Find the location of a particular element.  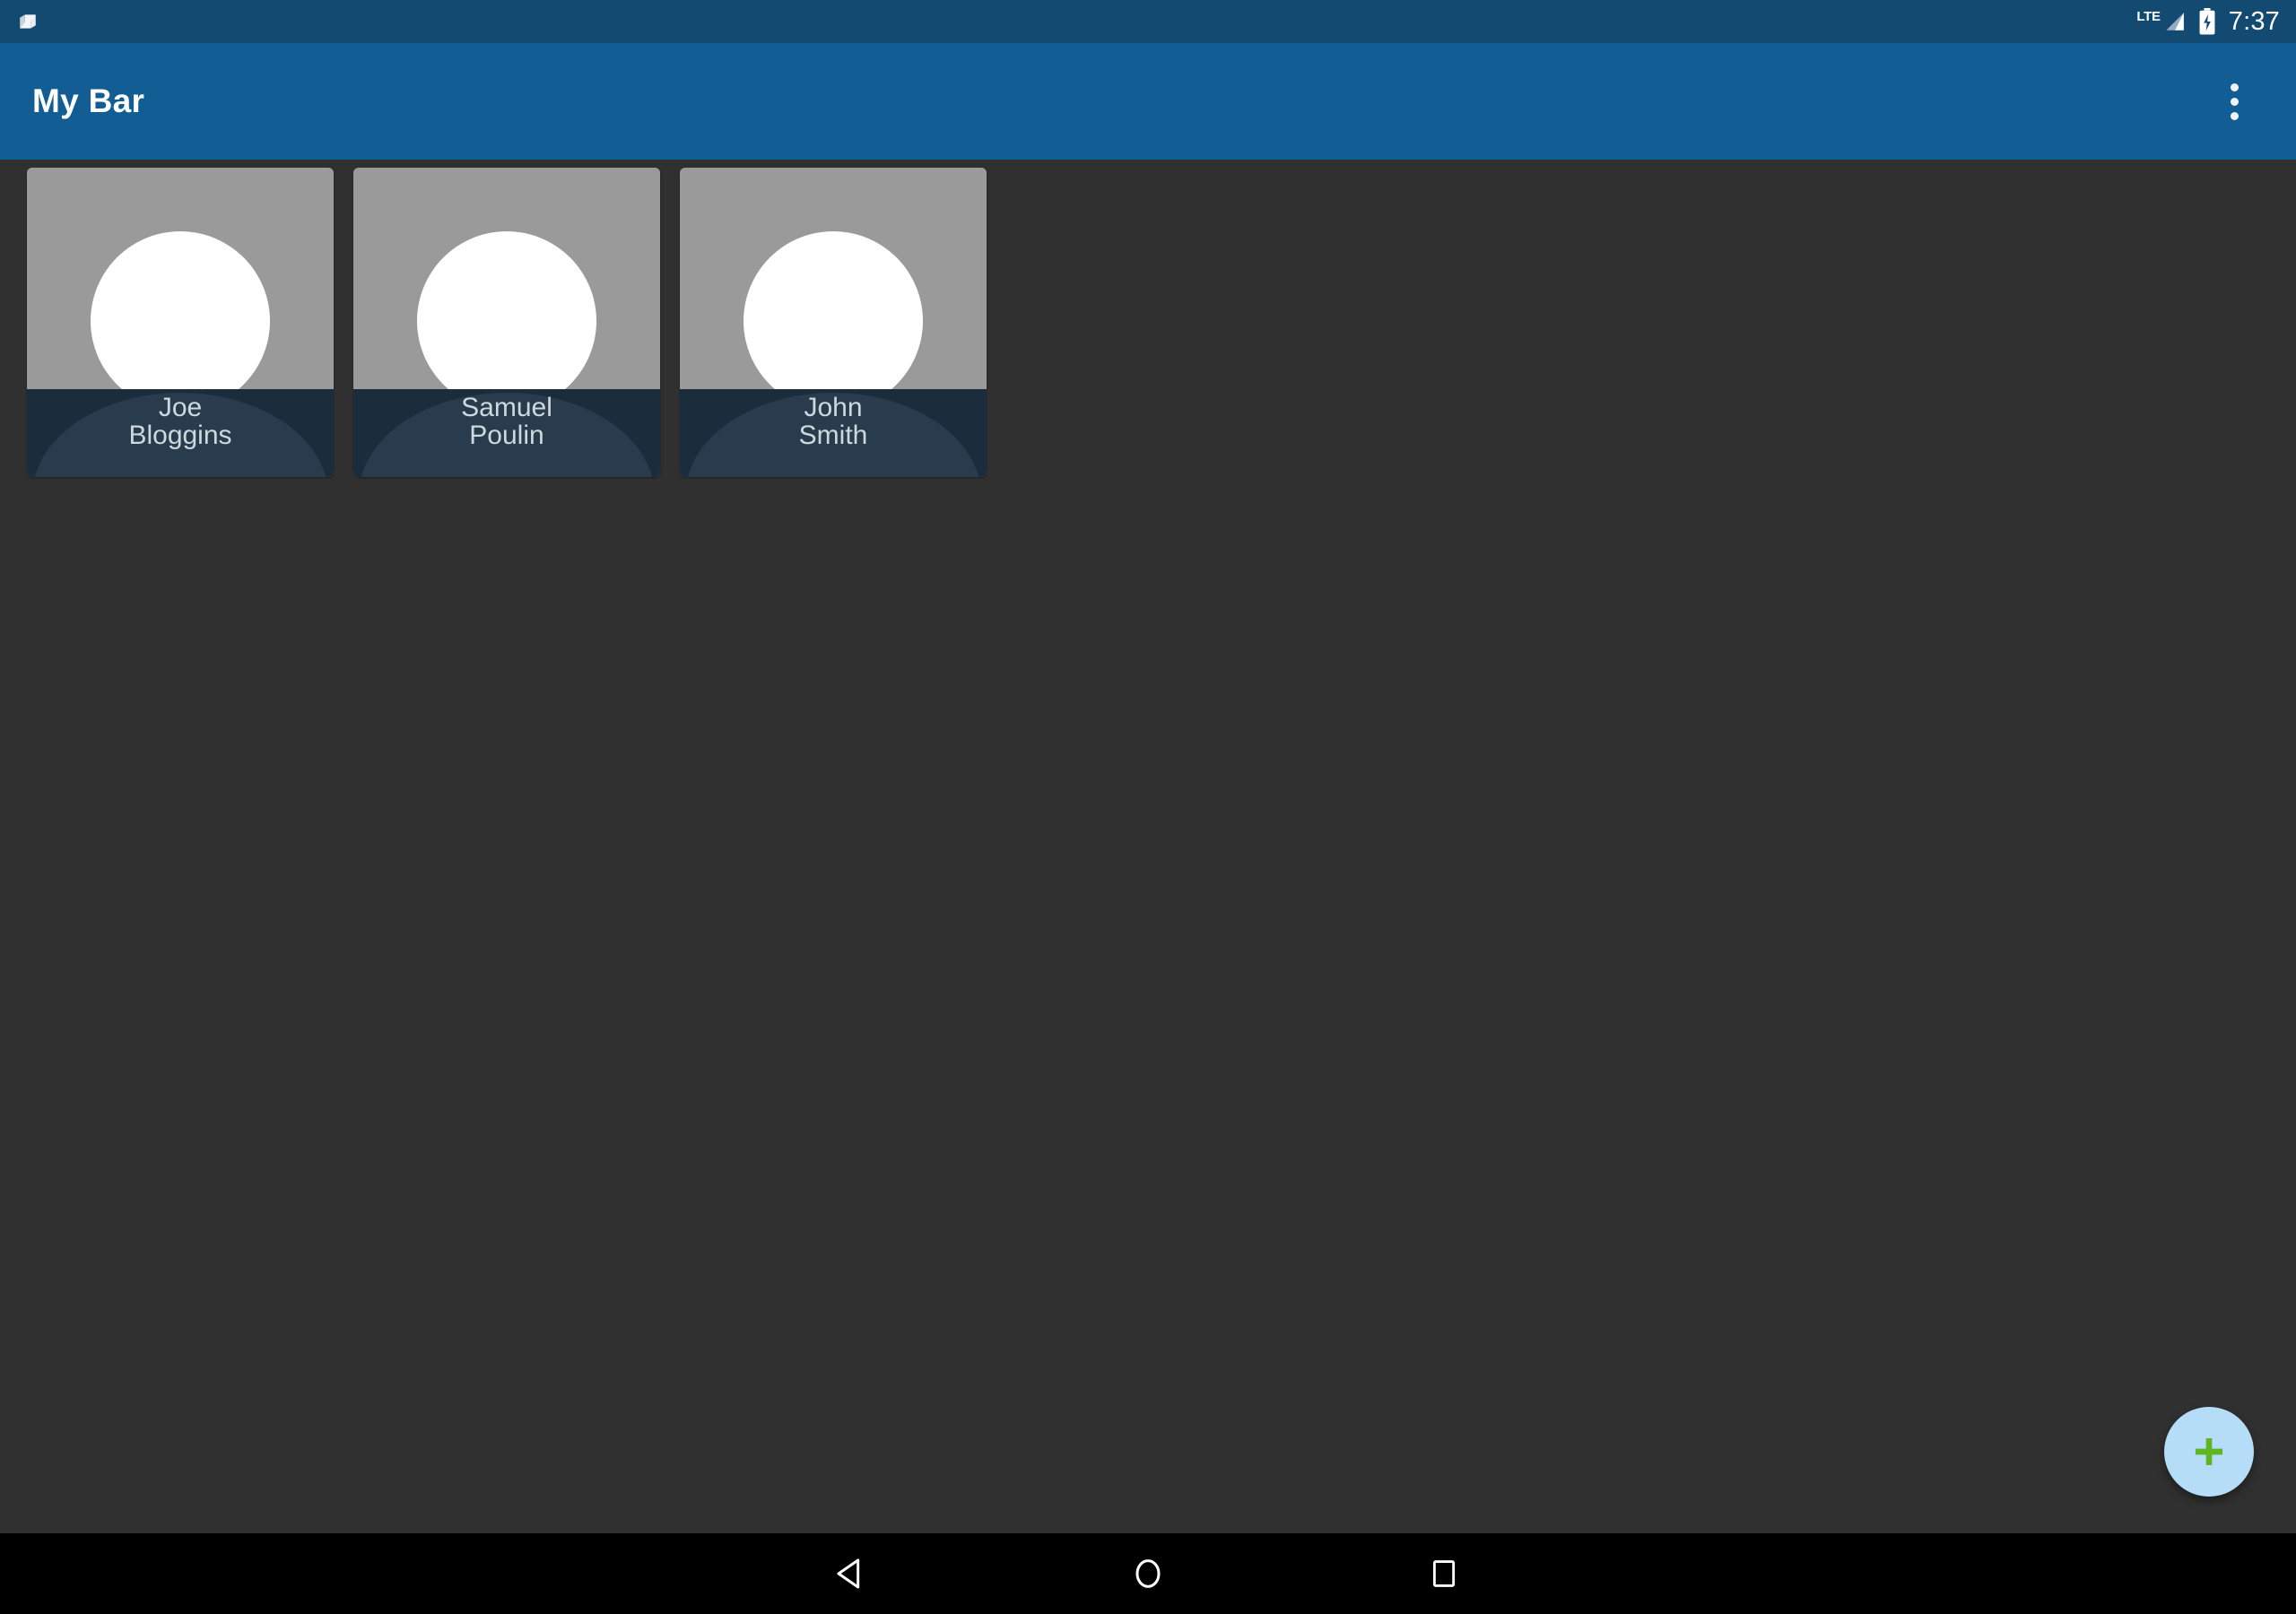

person-card: Samuel Poulin is located at coordinates (506, 322).